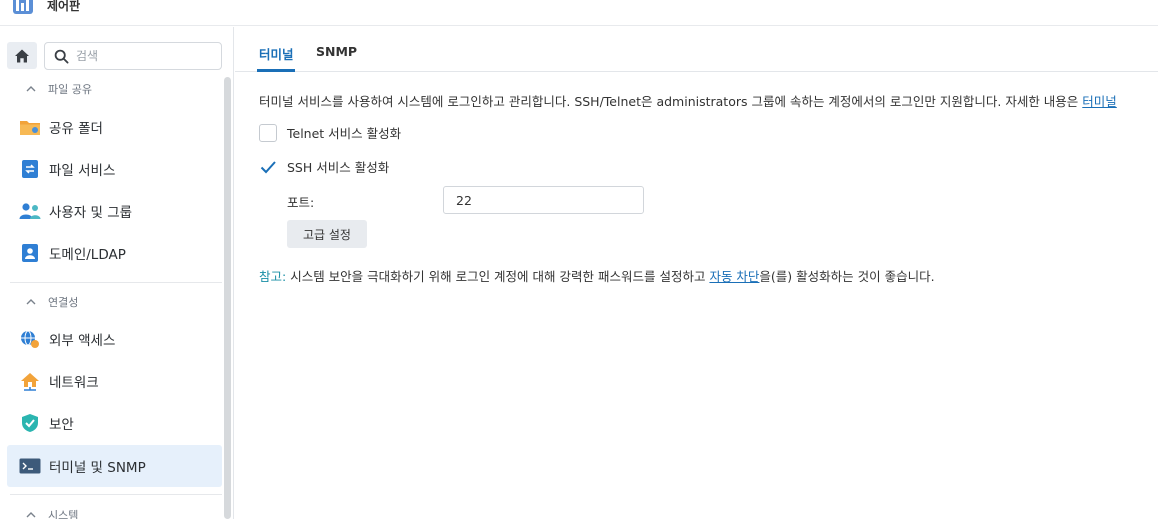 The height and width of the screenshot is (519, 1158). What do you see at coordinates (97, 468) in the screenshot?
I see `sidebar-item-label: 터미널 및 SNMP` at bounding box center [97, 468].